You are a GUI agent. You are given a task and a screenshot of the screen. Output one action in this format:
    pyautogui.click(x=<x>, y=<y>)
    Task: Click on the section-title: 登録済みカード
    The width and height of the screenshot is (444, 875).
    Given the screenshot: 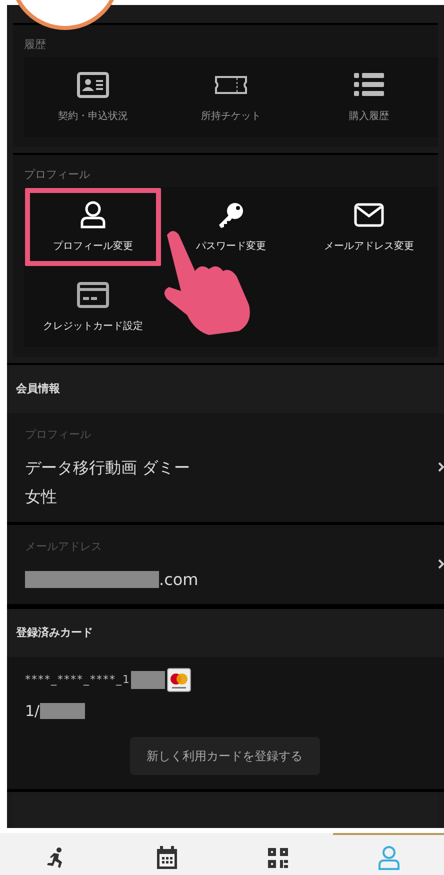 What is the action you would take?
    pyautogui.click(x=54, y=632)
    